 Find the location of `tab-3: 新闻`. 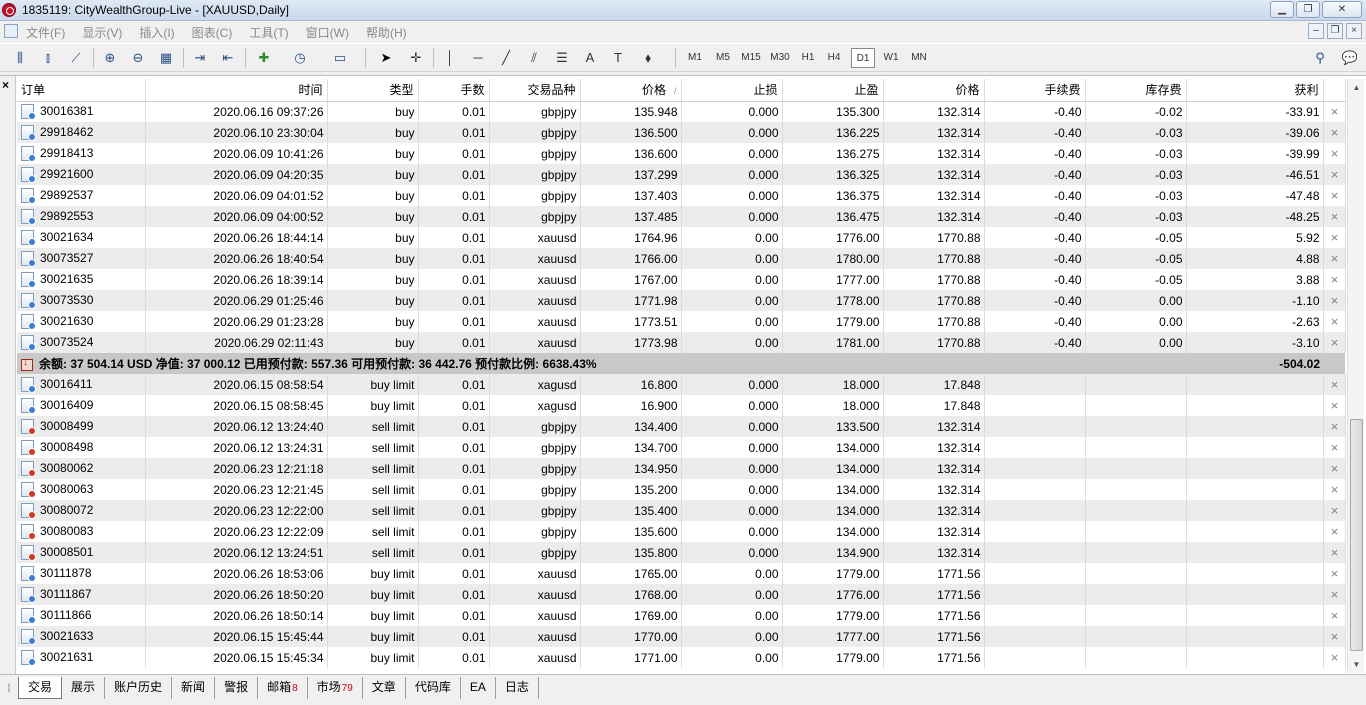

tab-3: 新闻 is located at coordinates (194, 688).